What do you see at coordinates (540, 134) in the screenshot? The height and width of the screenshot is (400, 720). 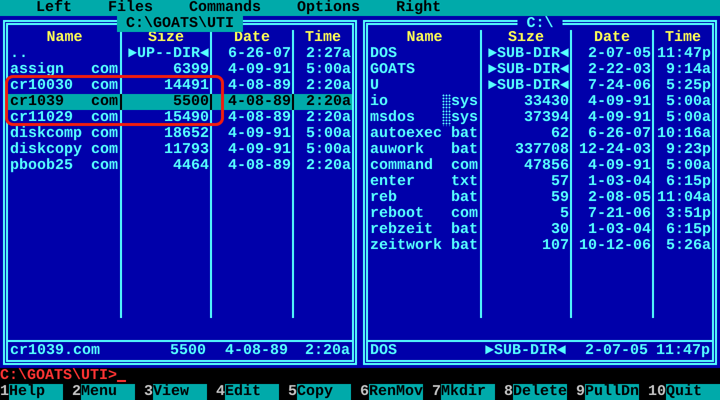 I see `file-row: autoexec bat 62 6-26-07 10:16a` at bounding box center [540, 134].